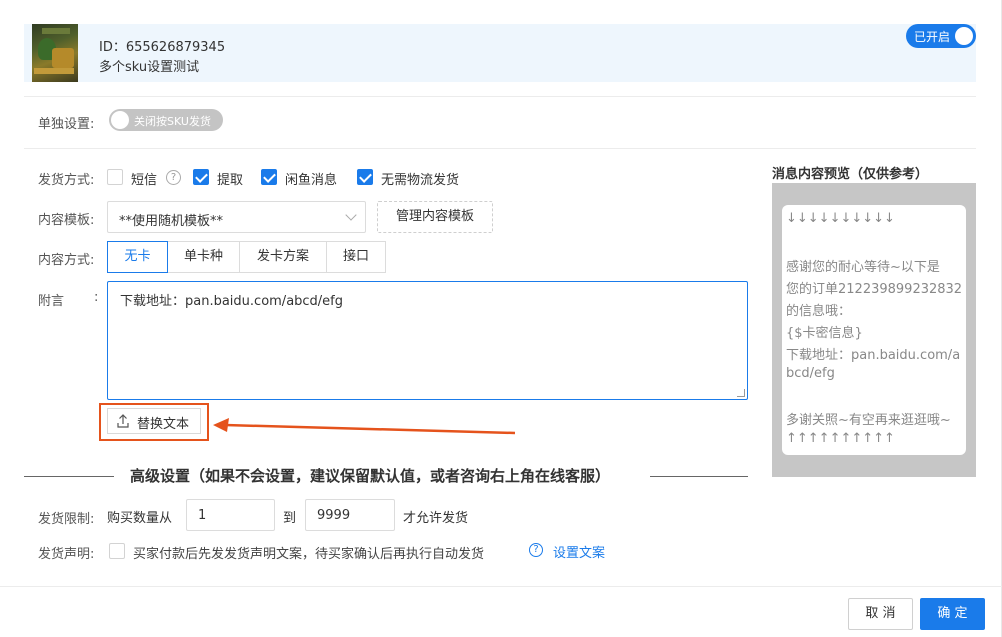  I want to click on checkbox-no-logistics-label: 无需物流发货, so click(420, 180).